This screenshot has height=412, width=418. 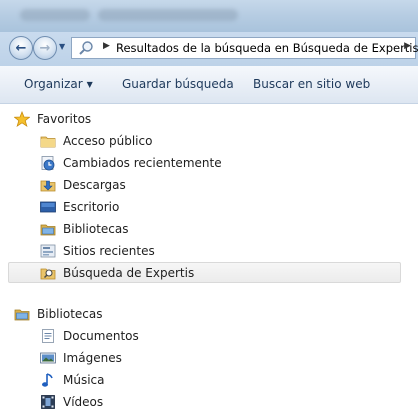 I want to click on libraries-item-label: Música, so click(x=84, y=380).